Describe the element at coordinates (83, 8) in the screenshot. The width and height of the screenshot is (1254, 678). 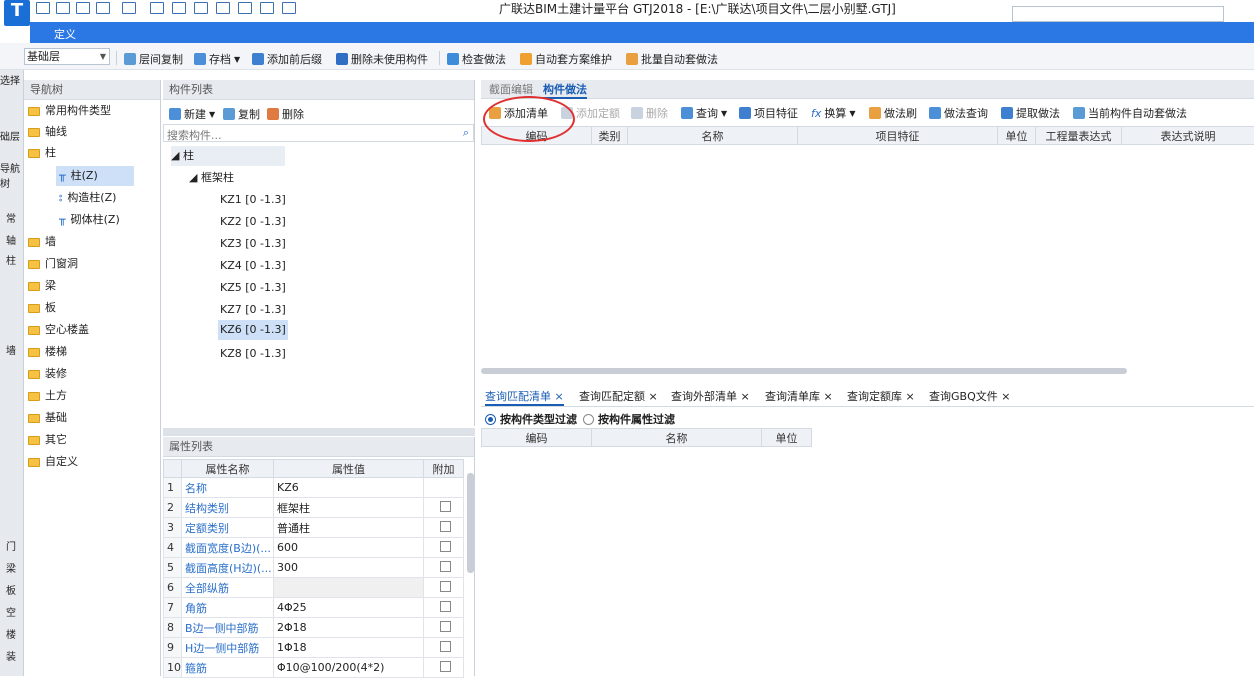
I see `save-icon` at that location.